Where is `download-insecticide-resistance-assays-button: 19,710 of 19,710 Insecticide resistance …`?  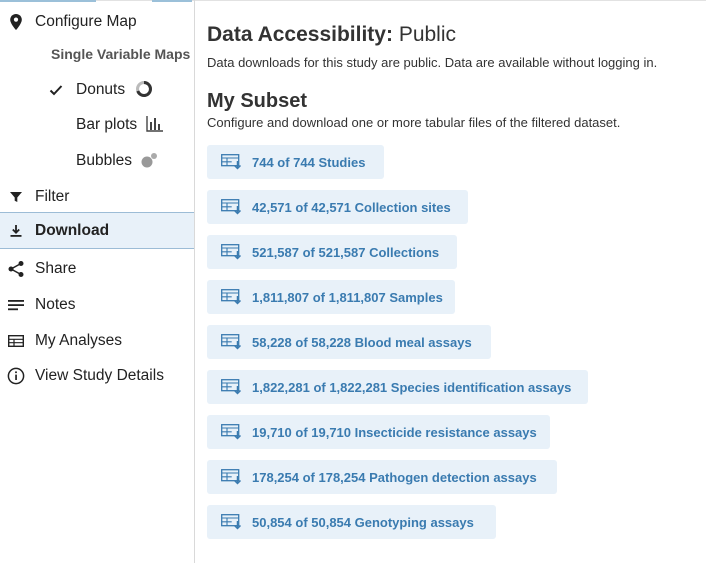
download-insecticide-resistance-assays-button: 19,710 of 19,710 Insecticide resistance … is located at coordinates (378, 432).